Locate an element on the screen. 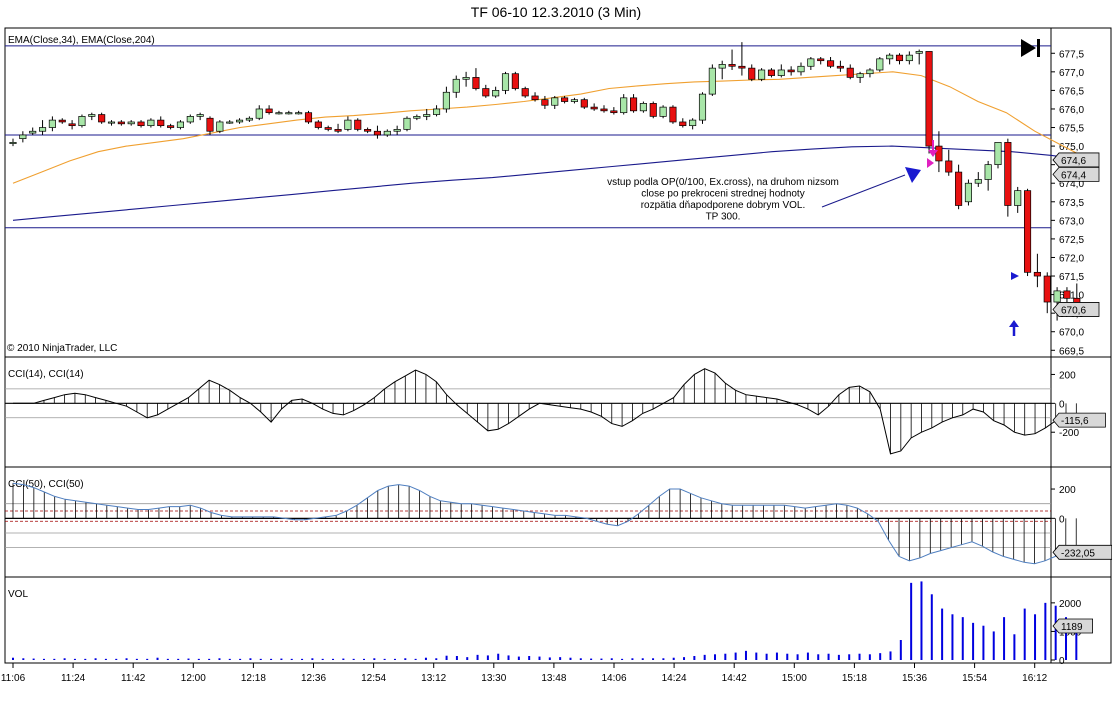 Image resolution: width=1112 pixels, height=708 pixels. y-tick-label: 673,0 is located at coordinates (1071, 221).